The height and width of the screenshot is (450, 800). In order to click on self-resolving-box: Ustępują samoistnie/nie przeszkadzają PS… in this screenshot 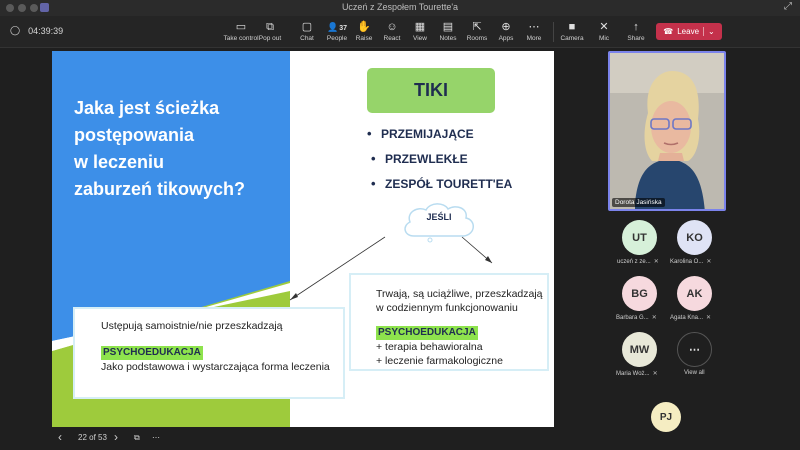, I will do `click(209, 353)`.